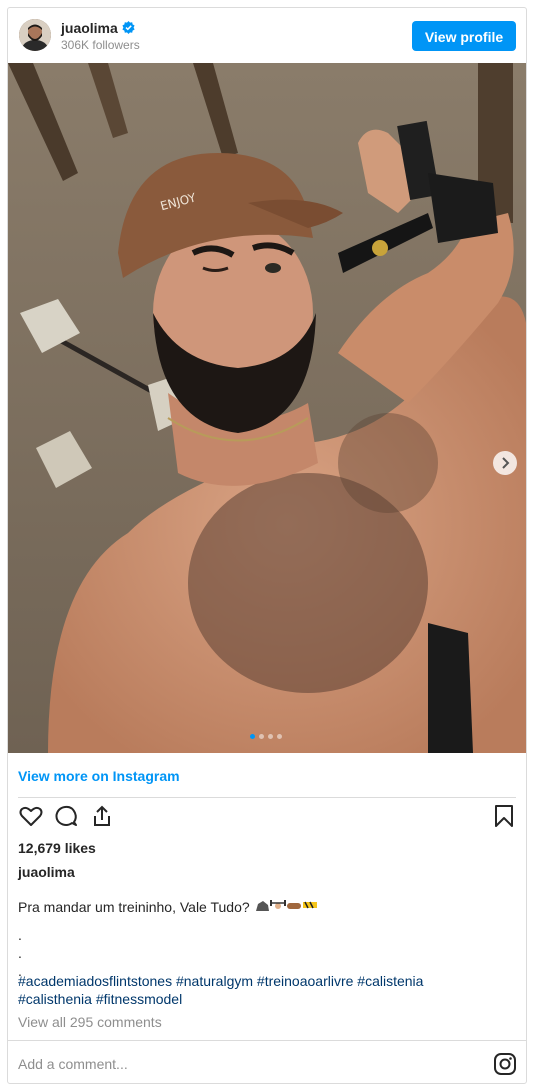 The height and width of the screenshot is (1092, 535). I want to click on bookmark-icon, so click(504, 816).